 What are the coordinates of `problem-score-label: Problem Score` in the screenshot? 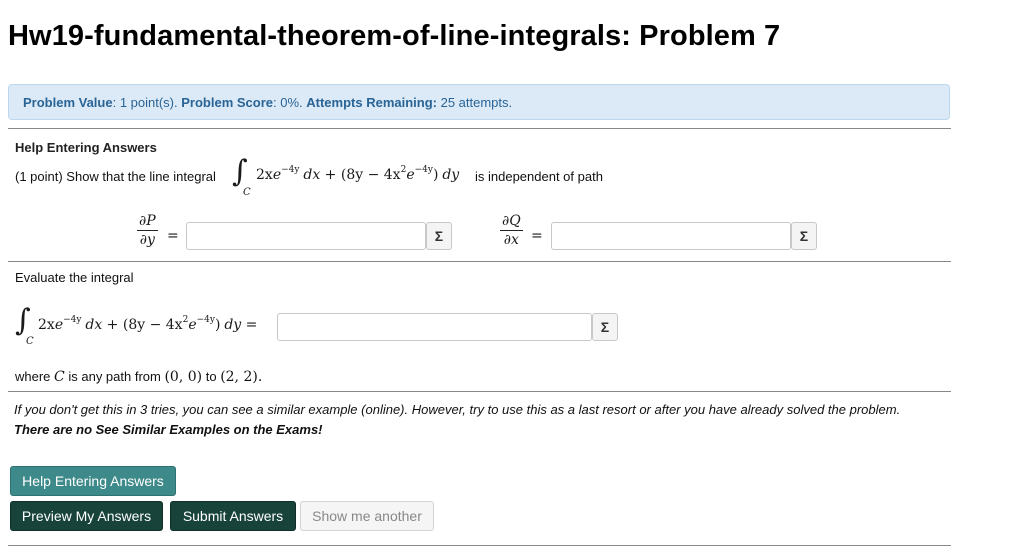 It's located at (227, 102).